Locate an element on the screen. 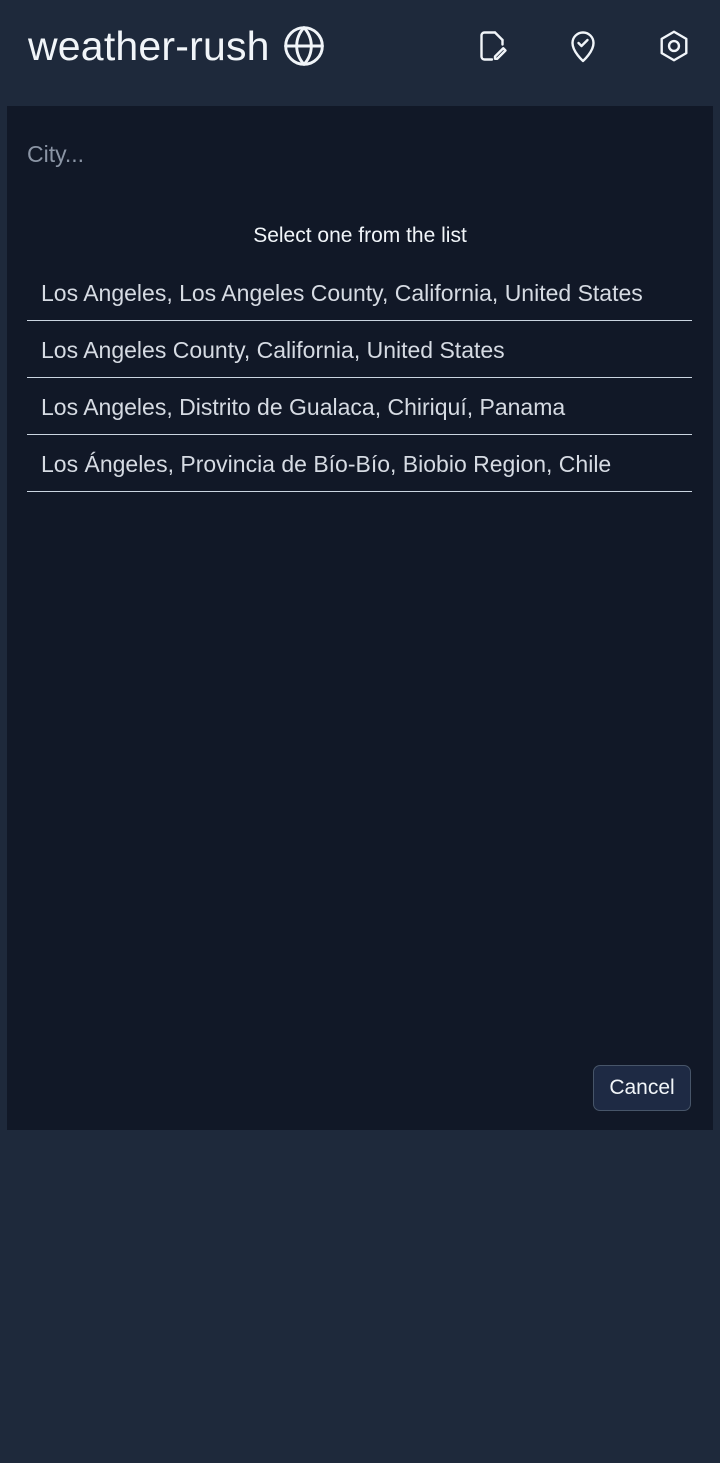 Image resolution: width=720 pixels, height=1463 pixels. brand: weather-rush is located at coordinates (177, 46).